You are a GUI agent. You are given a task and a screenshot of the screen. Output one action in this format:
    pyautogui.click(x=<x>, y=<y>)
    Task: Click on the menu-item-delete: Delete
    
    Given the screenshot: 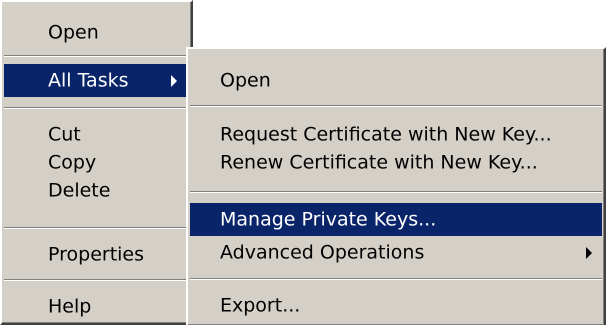 What is the action you would take?
    pyautogui.click(x=96, y=190)
    